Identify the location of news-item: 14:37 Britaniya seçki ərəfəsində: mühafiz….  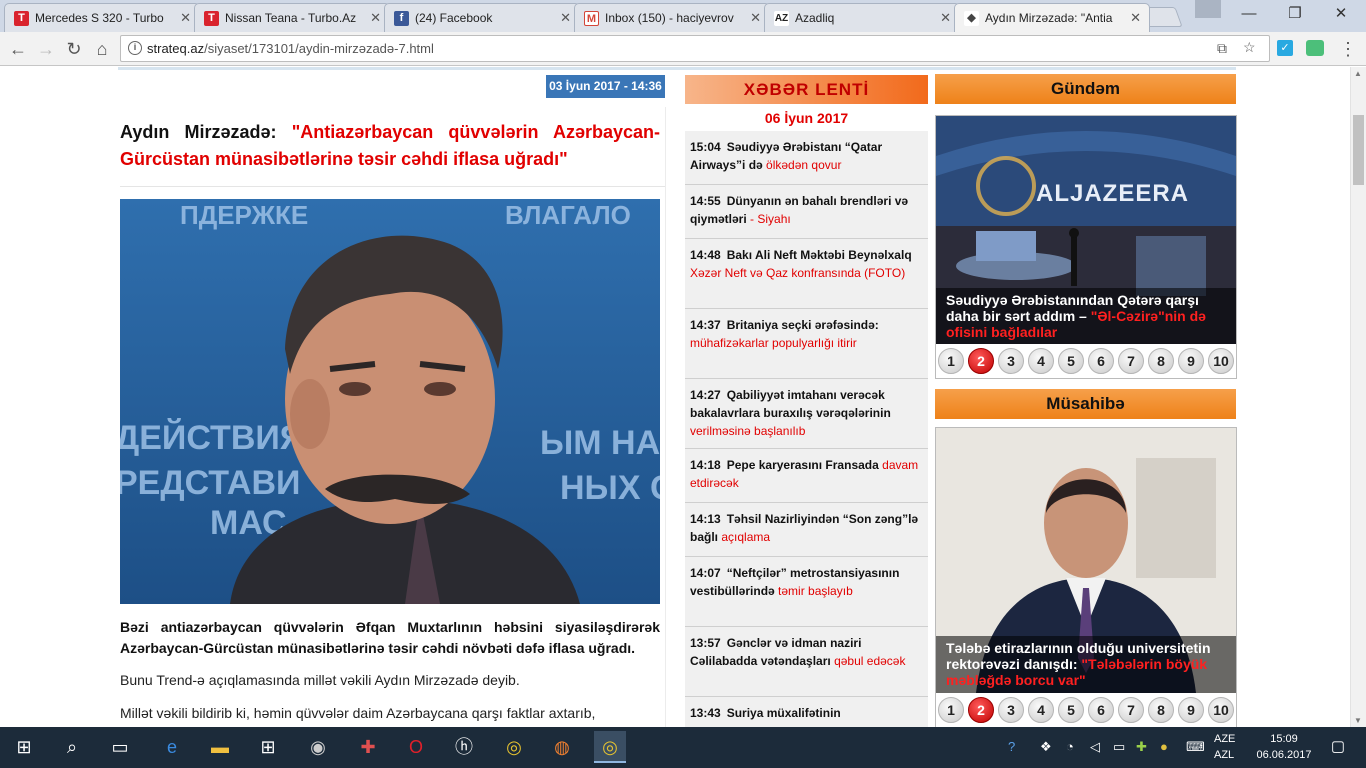
(806, 344).